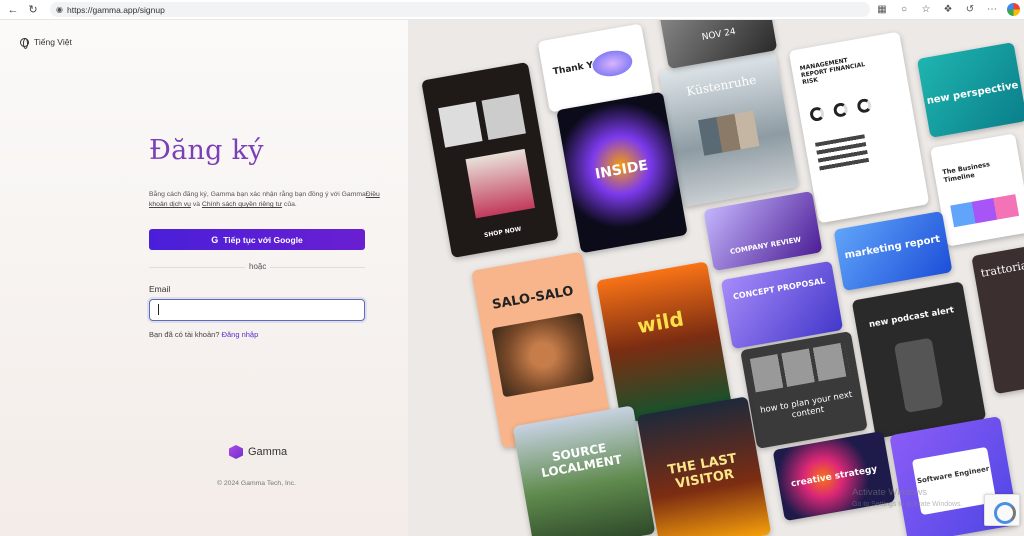  Describe the element at coordinates (985, 211) in the screenshot. I see `card-timeline-bars` at that location.